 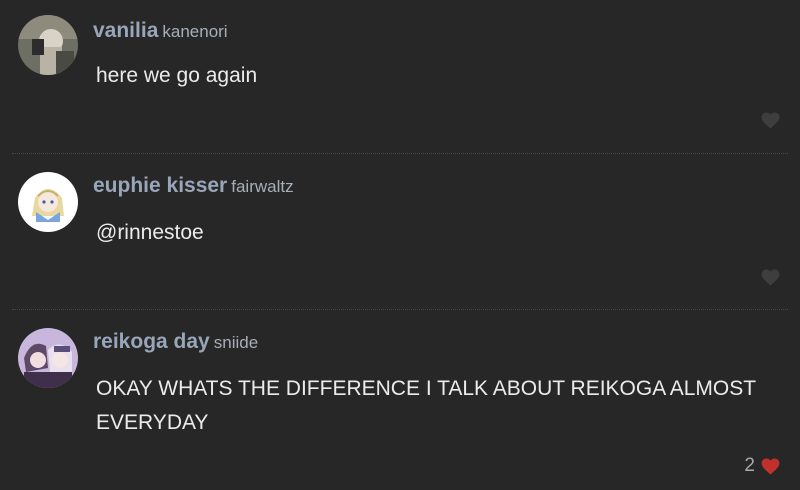 What do you see at coordinates (177, 75) in the screenshot?
I see `comment-text: here we go again` at bounding box center [177, 75].